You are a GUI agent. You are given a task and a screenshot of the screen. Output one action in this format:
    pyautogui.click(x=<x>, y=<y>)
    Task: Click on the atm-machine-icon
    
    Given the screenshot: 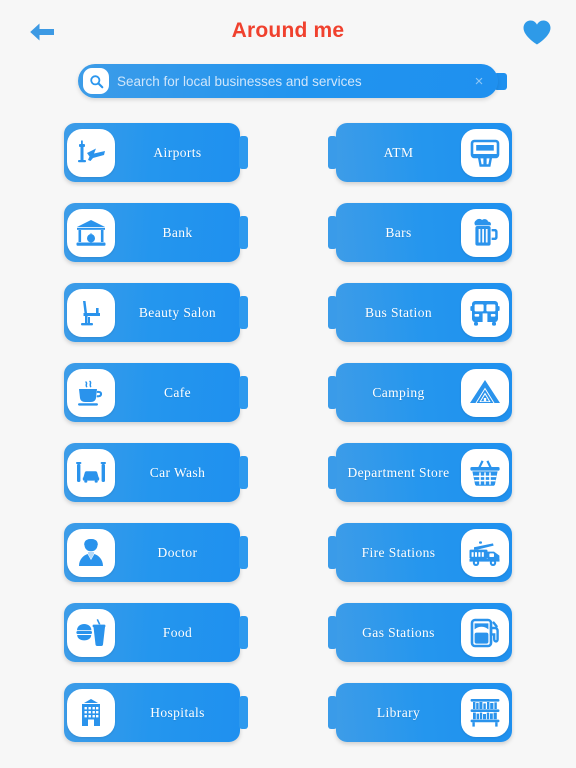 What is the action you would take?
    pyautogui.click(x=485, y=153)
    